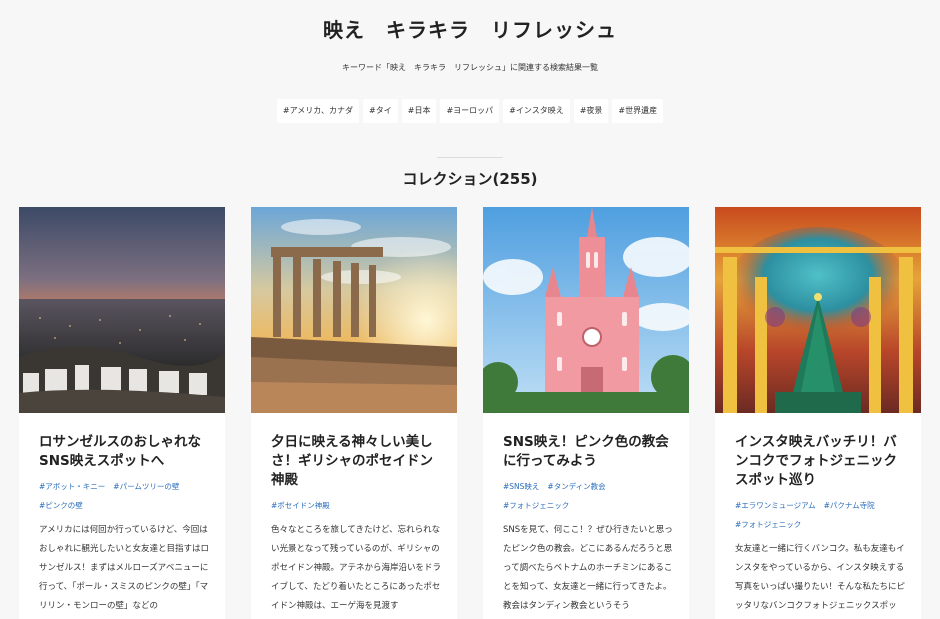  What do you see at coordinates (356, 461) in the screenshot?
I see `card-title: 夕日に映える神々しい美しさ！ギリシャのポセイドン神殿` at bounding box center [356, 461].